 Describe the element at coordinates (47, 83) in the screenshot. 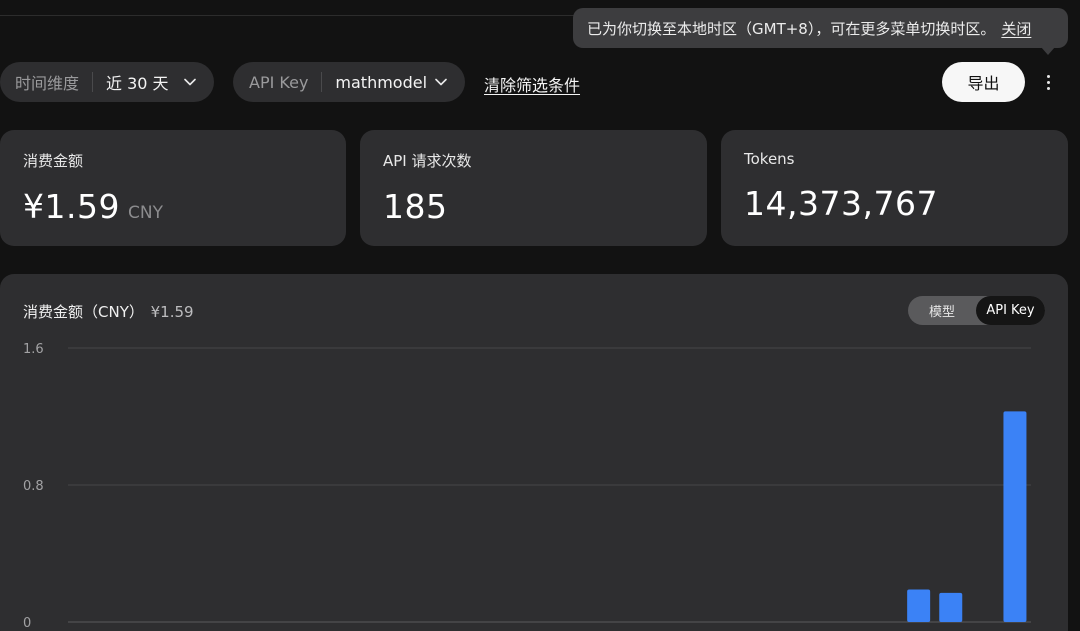

I see `time-range-label: 时间维度` at that location.